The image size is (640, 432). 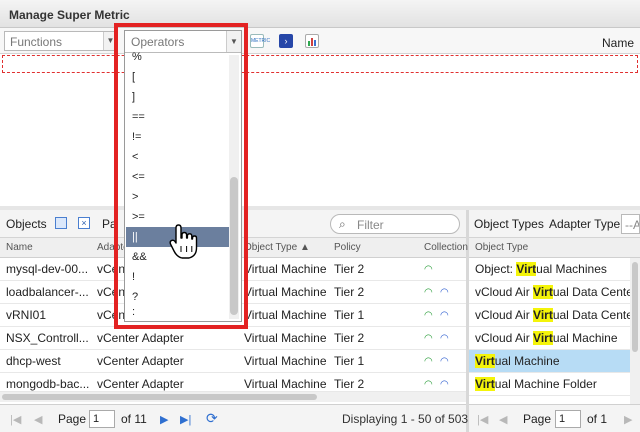 I want to click on page-count: of 1, so click(x=597, y=419).